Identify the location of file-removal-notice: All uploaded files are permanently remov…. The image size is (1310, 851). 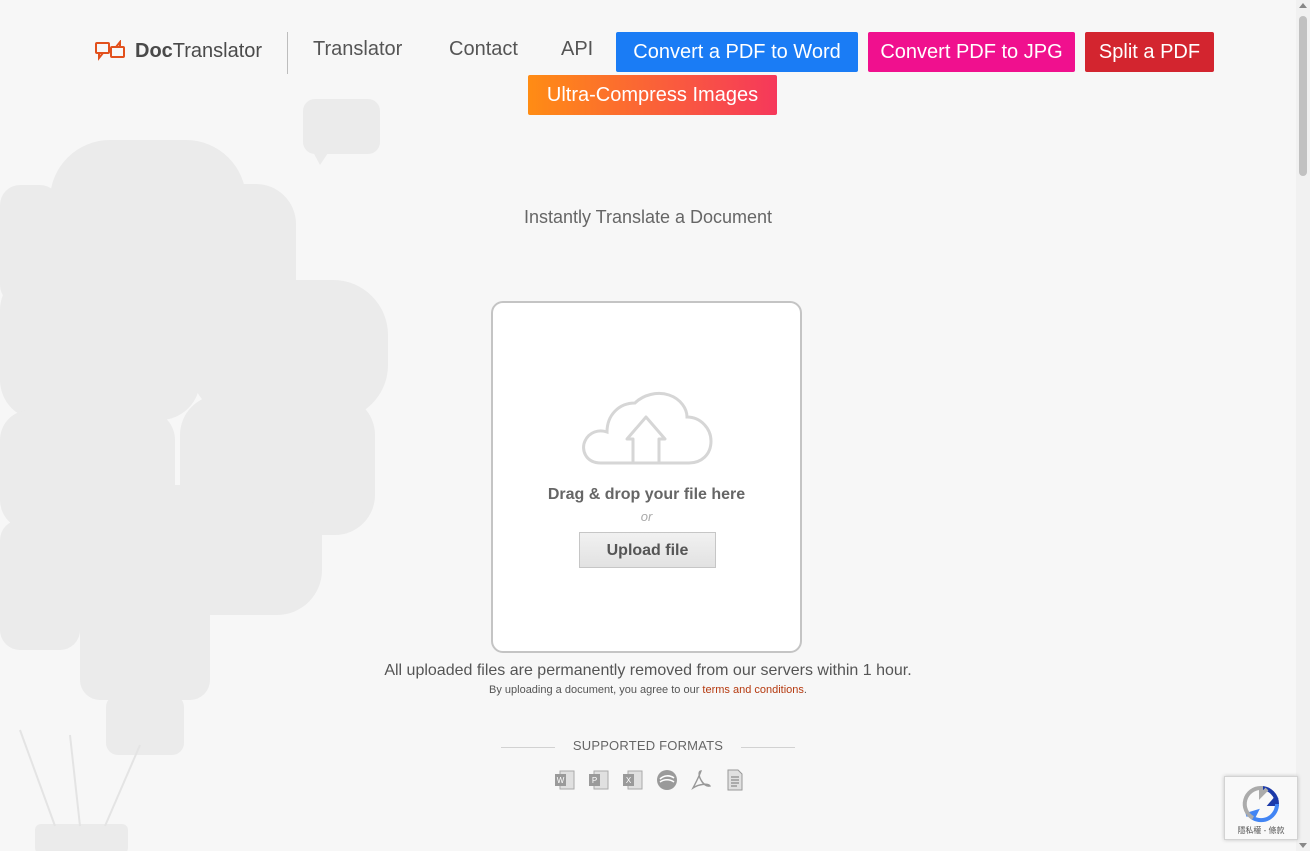
(648, 670).